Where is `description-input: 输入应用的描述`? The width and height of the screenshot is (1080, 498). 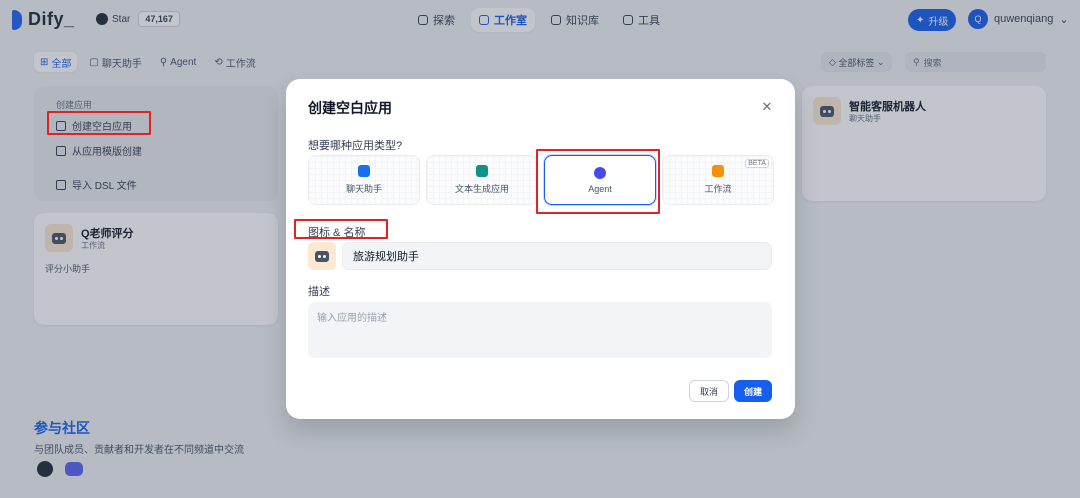 description-input: 输入应用的描述 is located at coordinates (540, 330).